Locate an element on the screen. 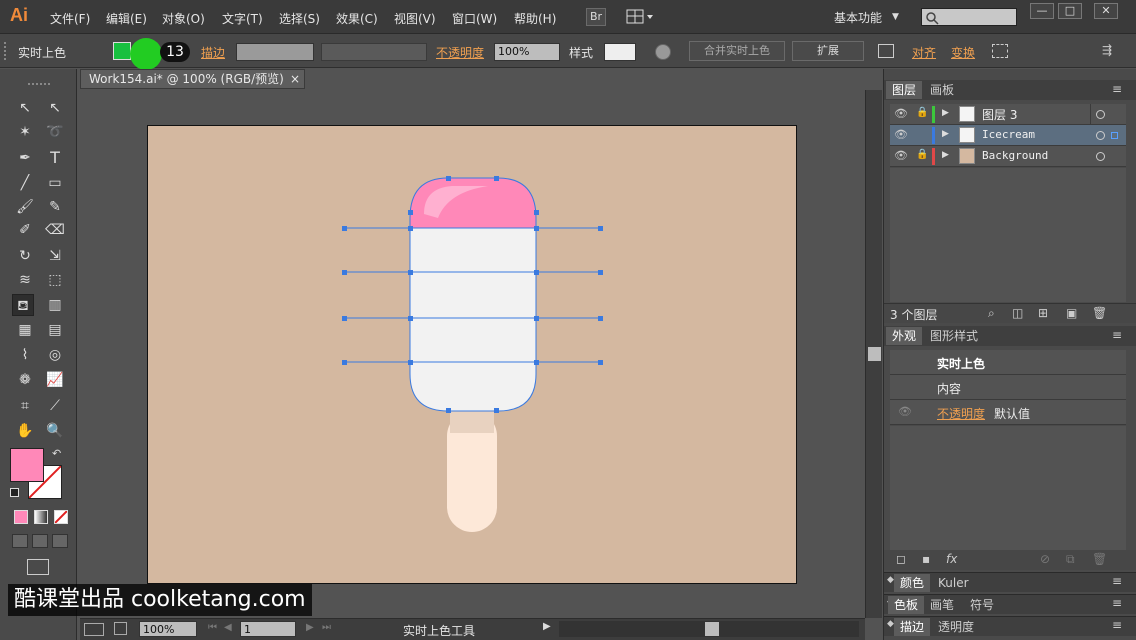 This screenshot has height=640, width=1136. color-panel-menu-icon: ≡ is located at coordinates (1117, 581).